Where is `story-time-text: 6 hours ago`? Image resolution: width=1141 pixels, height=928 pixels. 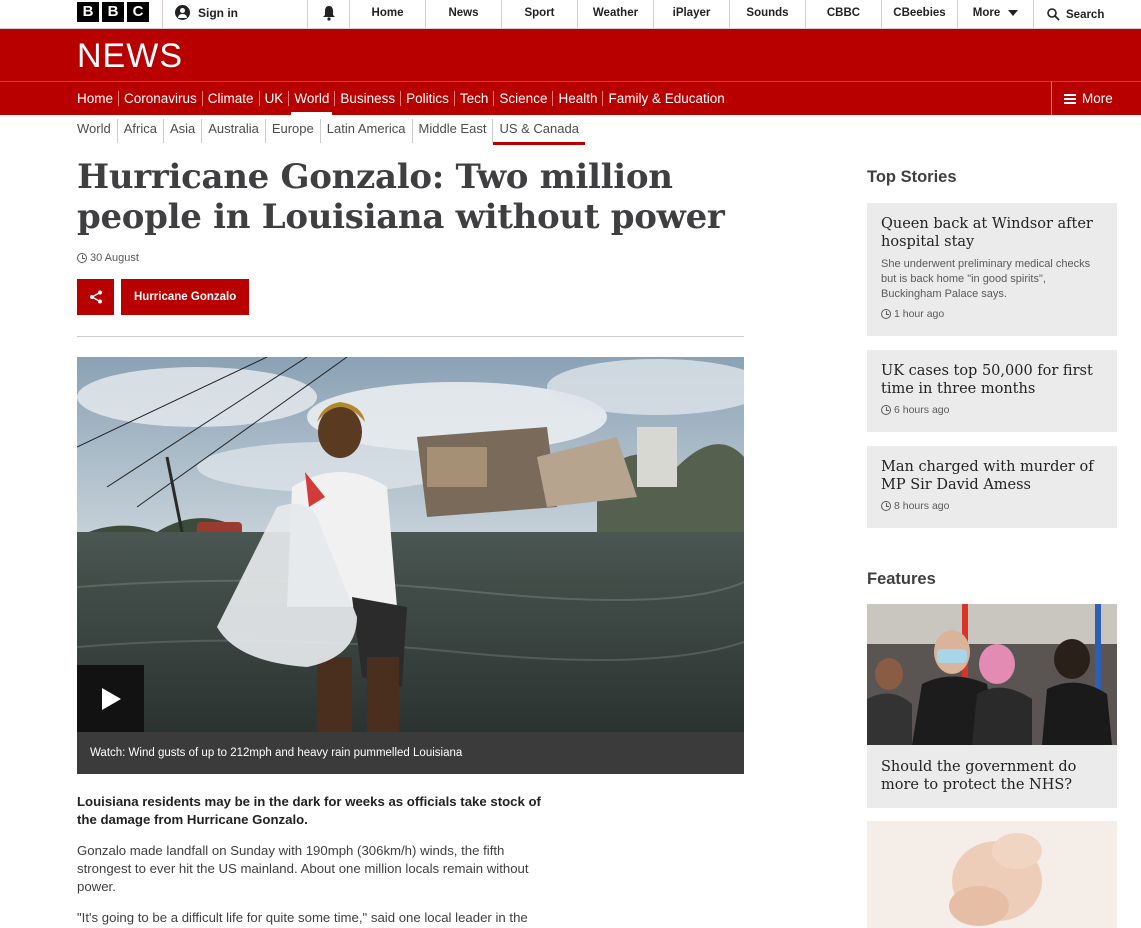 story-time-text: 6 hours ago is located at coordinates (922, 410).